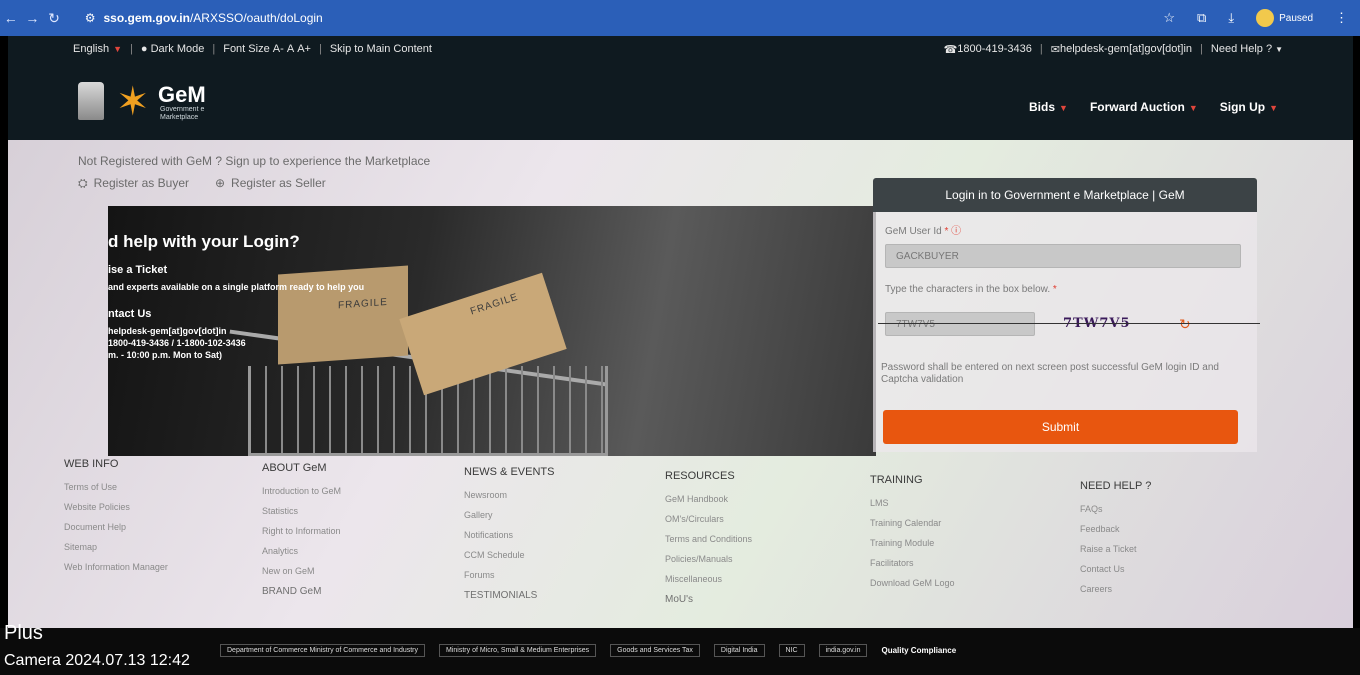  I want to click on partner-logo: Goods and Services Tax, so click(655, 650).